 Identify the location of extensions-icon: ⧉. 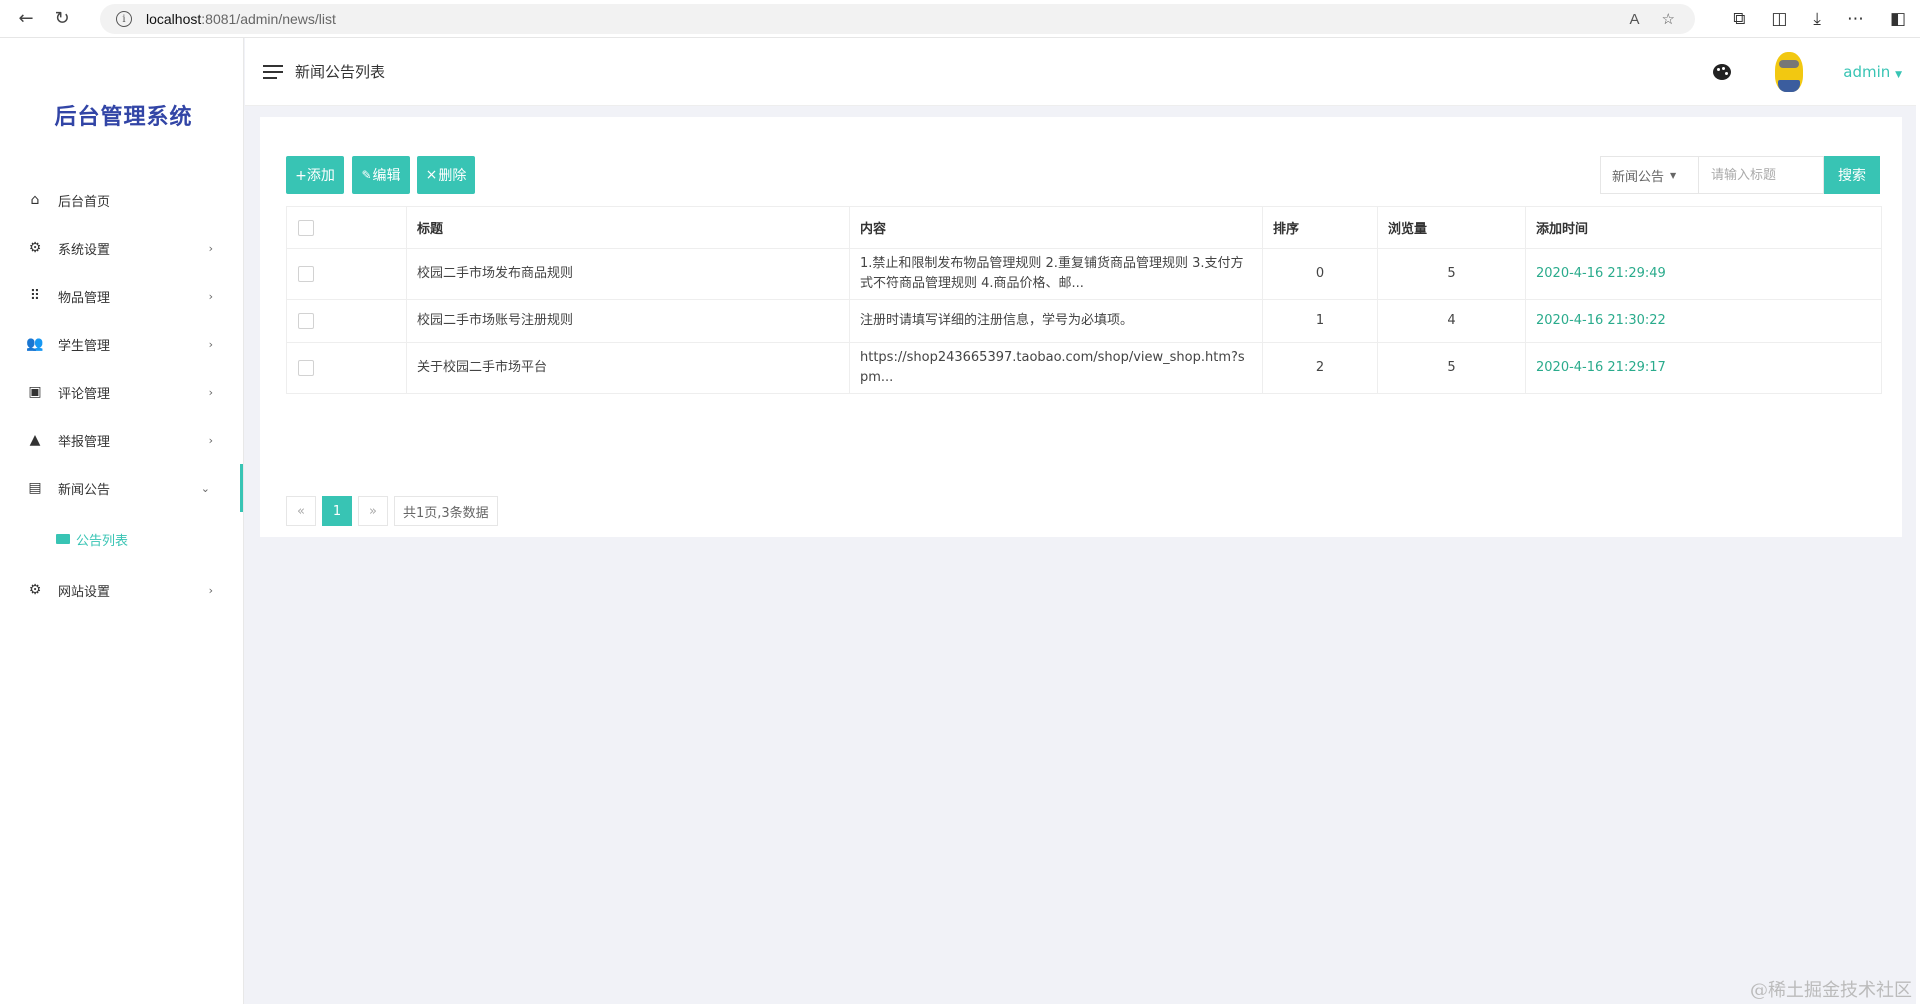
(1739, 19).